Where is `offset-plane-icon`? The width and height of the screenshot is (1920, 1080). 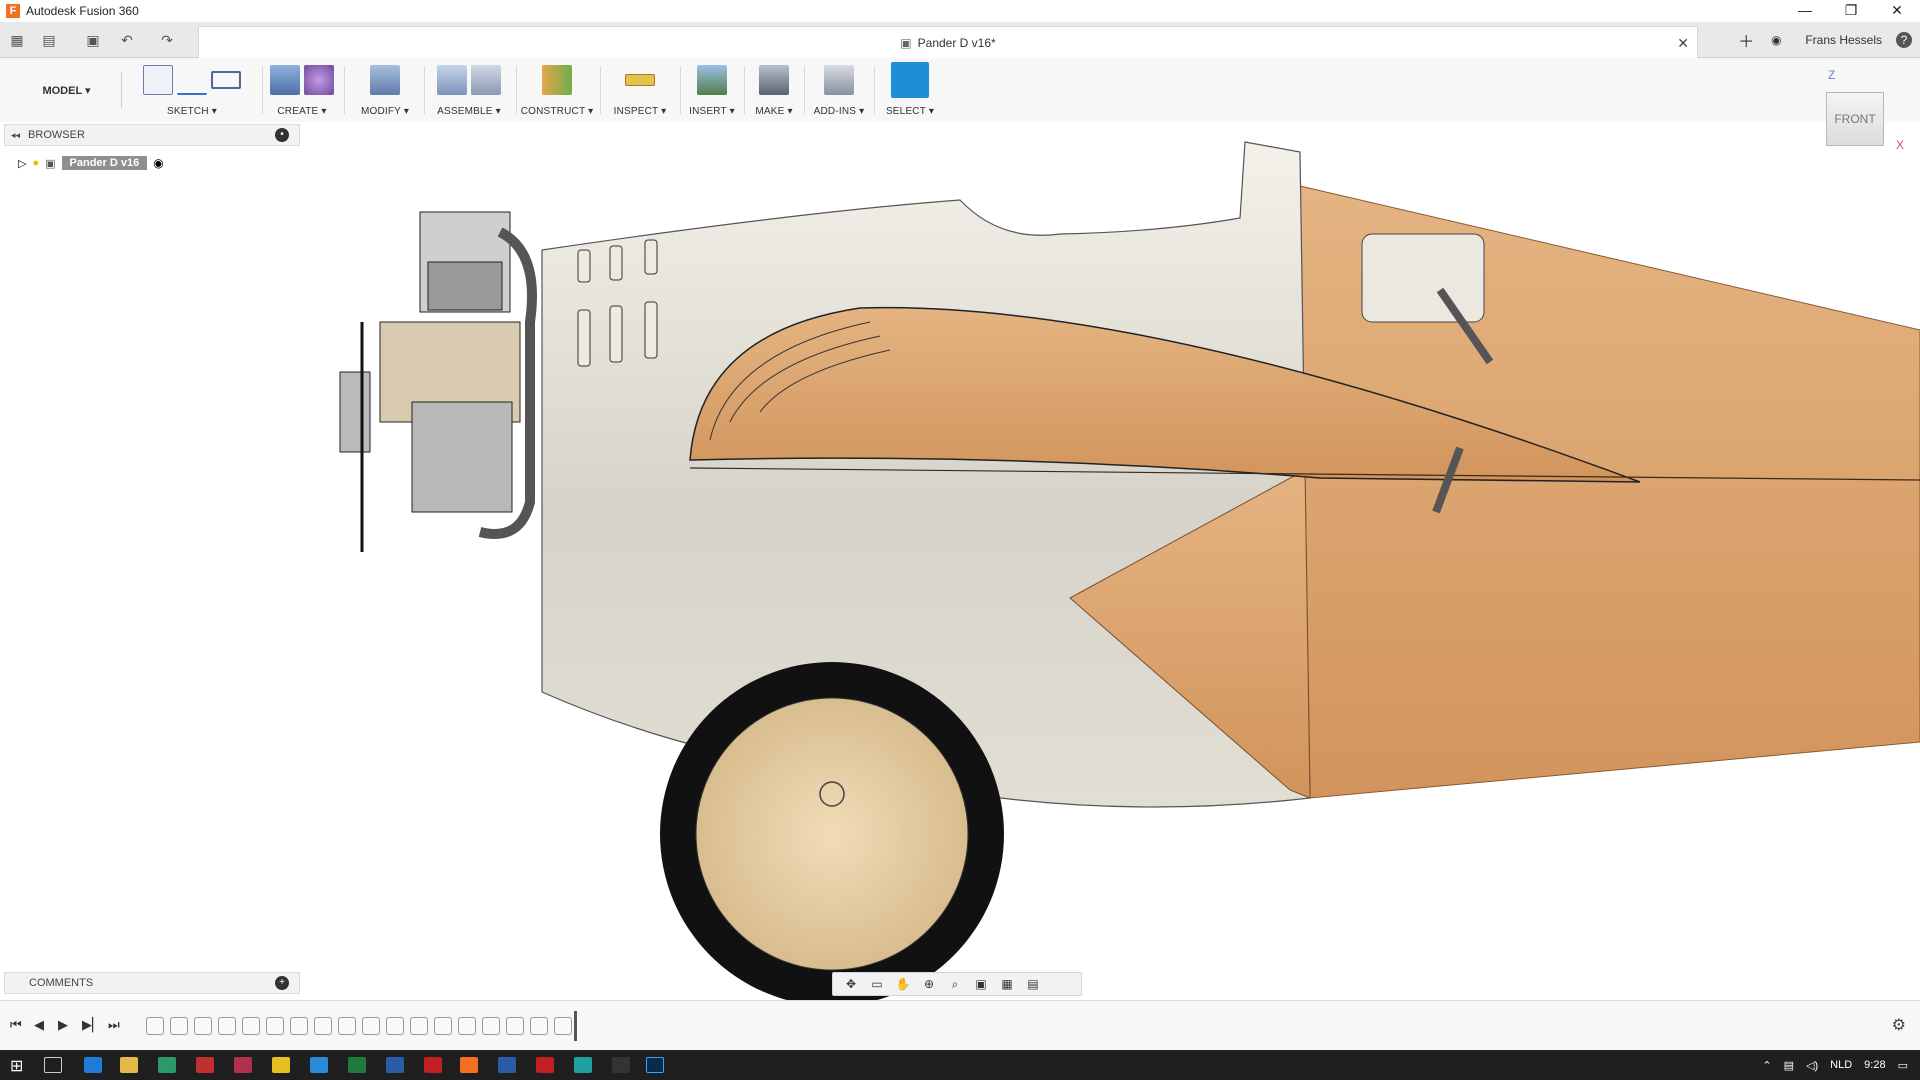
offset-plane-icon is located at coordinates (557, 80).